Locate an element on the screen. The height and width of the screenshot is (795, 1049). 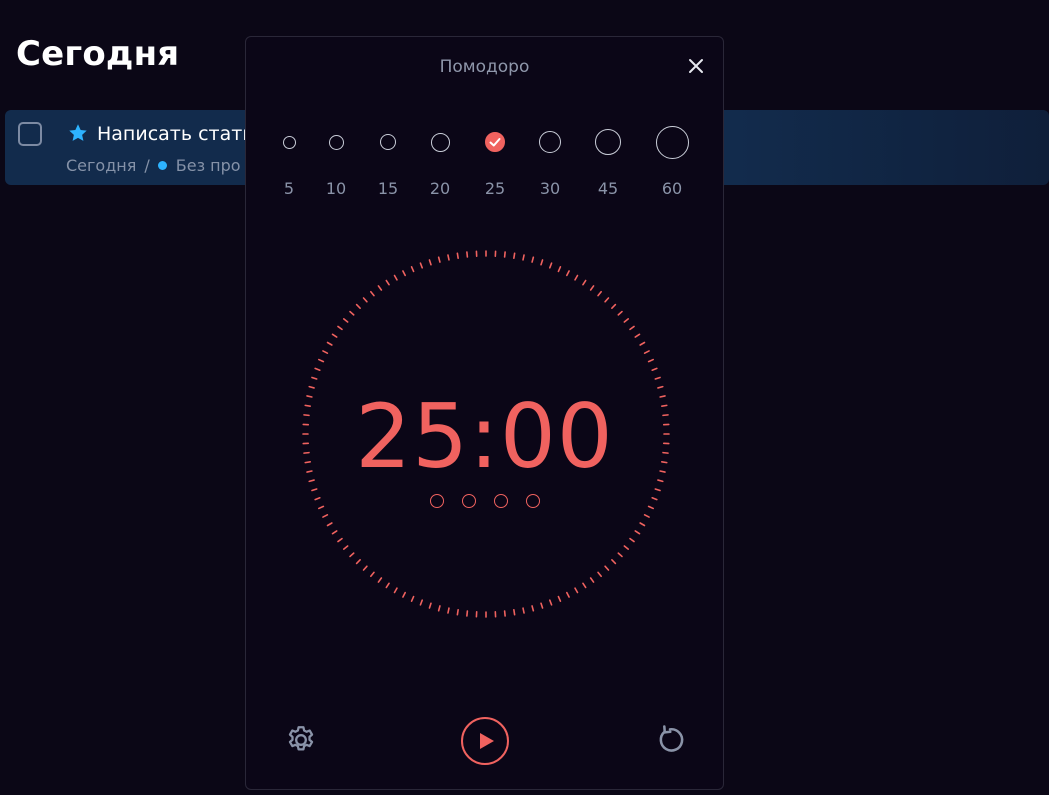
page-title: Сегодня is located at coordinates (98, 54).